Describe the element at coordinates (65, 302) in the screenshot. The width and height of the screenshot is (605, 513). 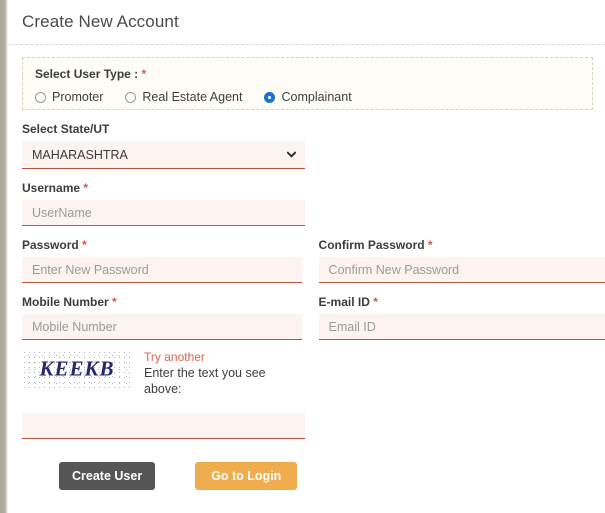
I see `mobile-label-text: Mobile Number` at that location.